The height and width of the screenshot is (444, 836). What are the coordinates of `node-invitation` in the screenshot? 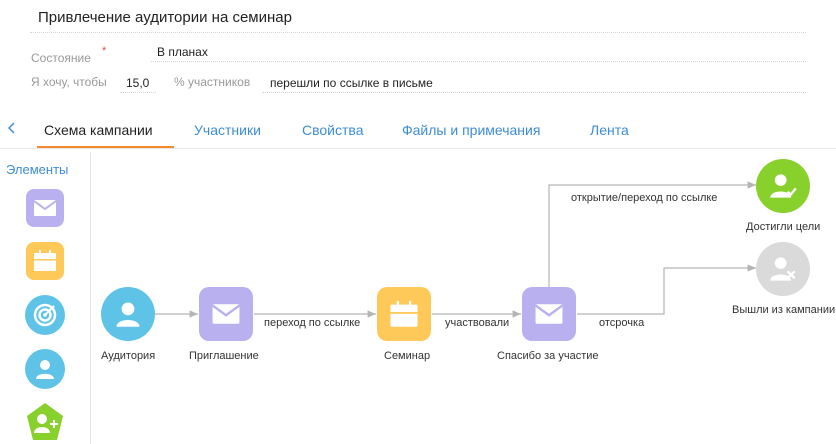 It's located at (226, 314).